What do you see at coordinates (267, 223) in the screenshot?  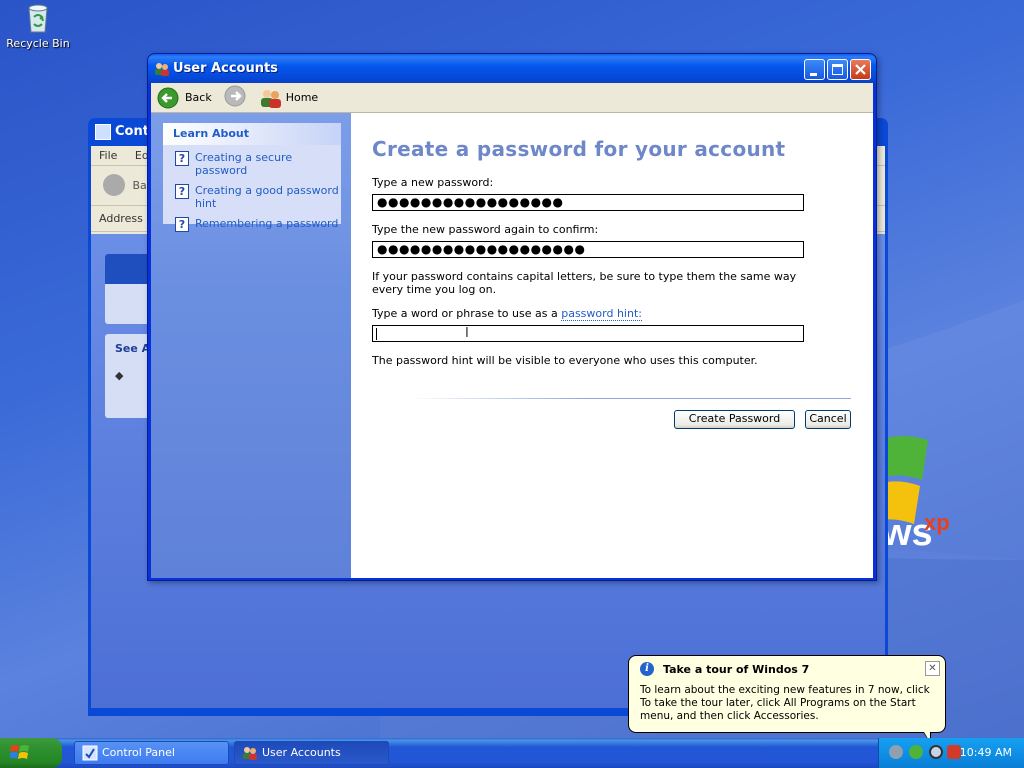 I see `learn-item-label: Remembering a password` at bounding box center [267, 223].